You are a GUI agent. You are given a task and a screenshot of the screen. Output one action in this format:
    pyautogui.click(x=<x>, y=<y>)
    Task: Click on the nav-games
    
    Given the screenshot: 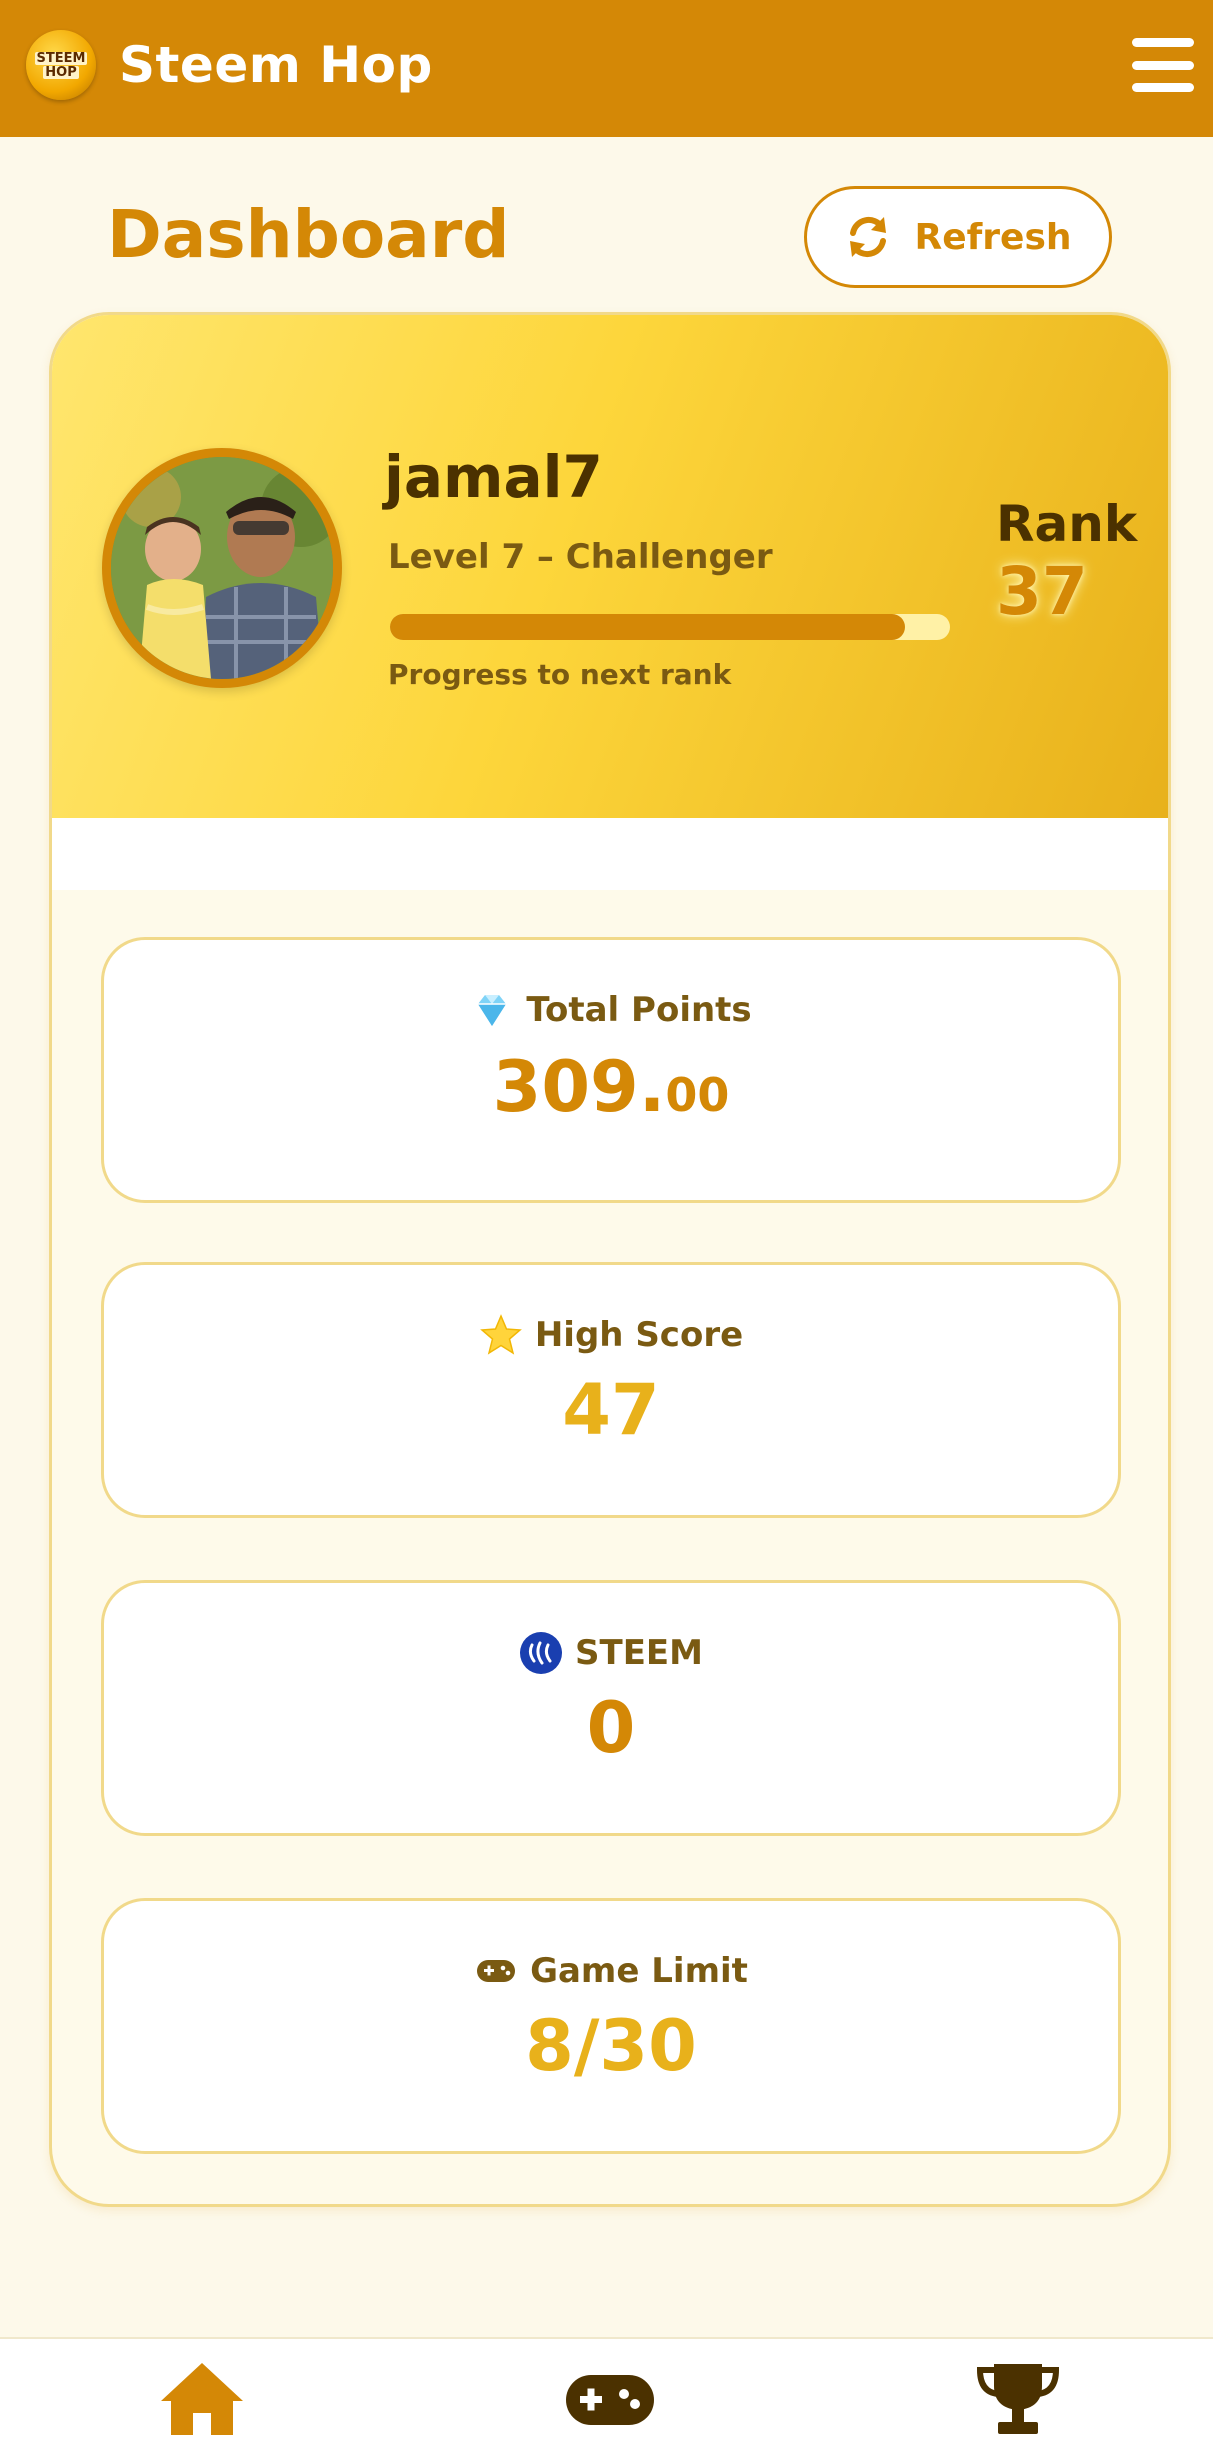 What is the action you would take?
    pyautogui.click(x=610, y=2399)
    